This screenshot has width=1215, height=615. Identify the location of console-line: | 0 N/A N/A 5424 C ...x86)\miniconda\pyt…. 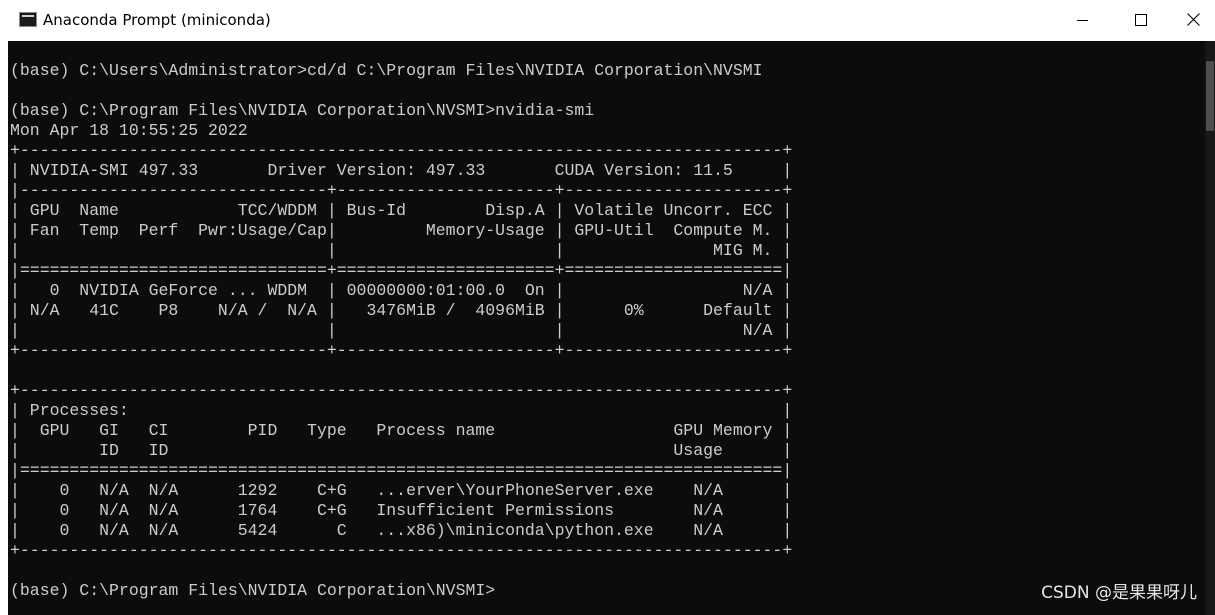
(401, 530).